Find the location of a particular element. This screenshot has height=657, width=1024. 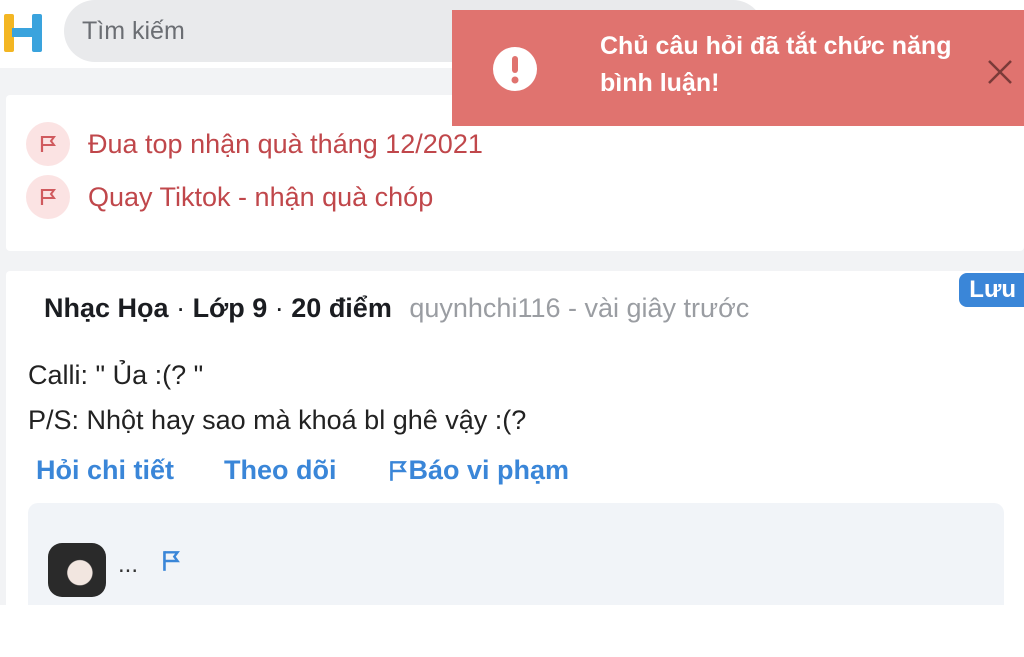

report-label: Báo vi phạm is located at coordinates (489, 470).